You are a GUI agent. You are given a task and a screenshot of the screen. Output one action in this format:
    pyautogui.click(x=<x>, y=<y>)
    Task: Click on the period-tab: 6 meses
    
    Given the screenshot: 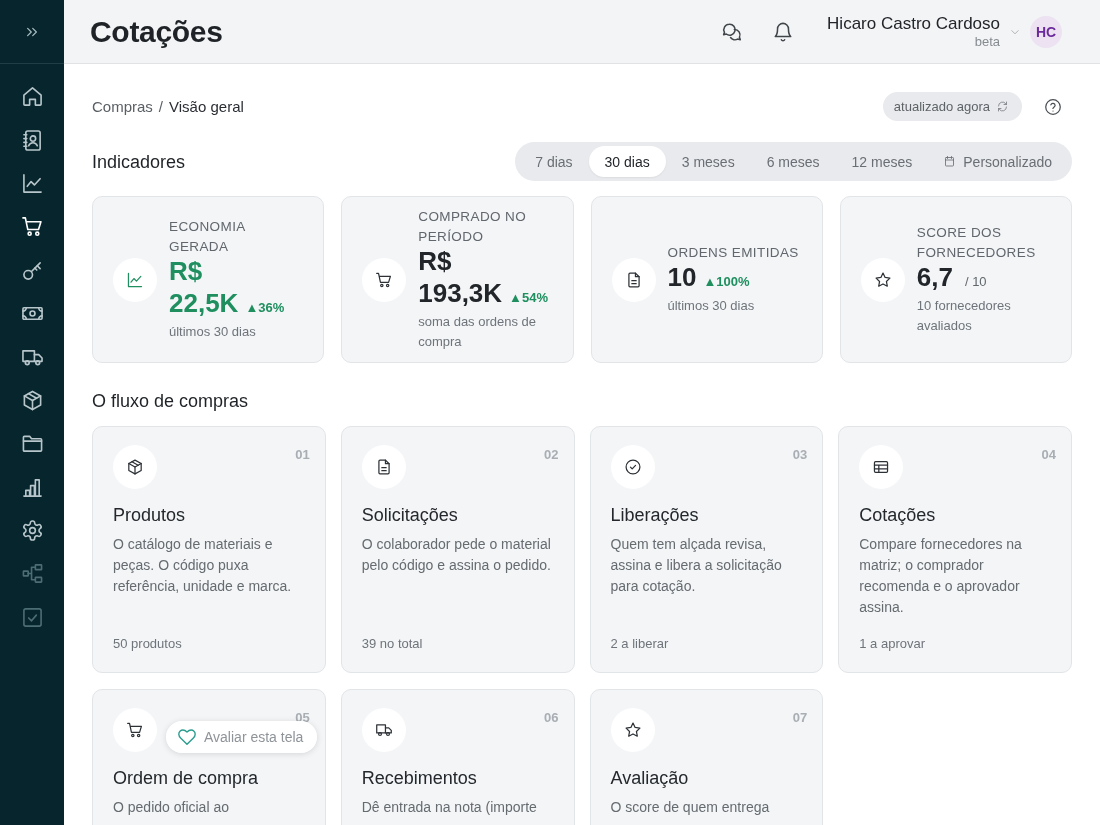 What is the action you would take?
    pyautogui.click(x=793, y=161)
    